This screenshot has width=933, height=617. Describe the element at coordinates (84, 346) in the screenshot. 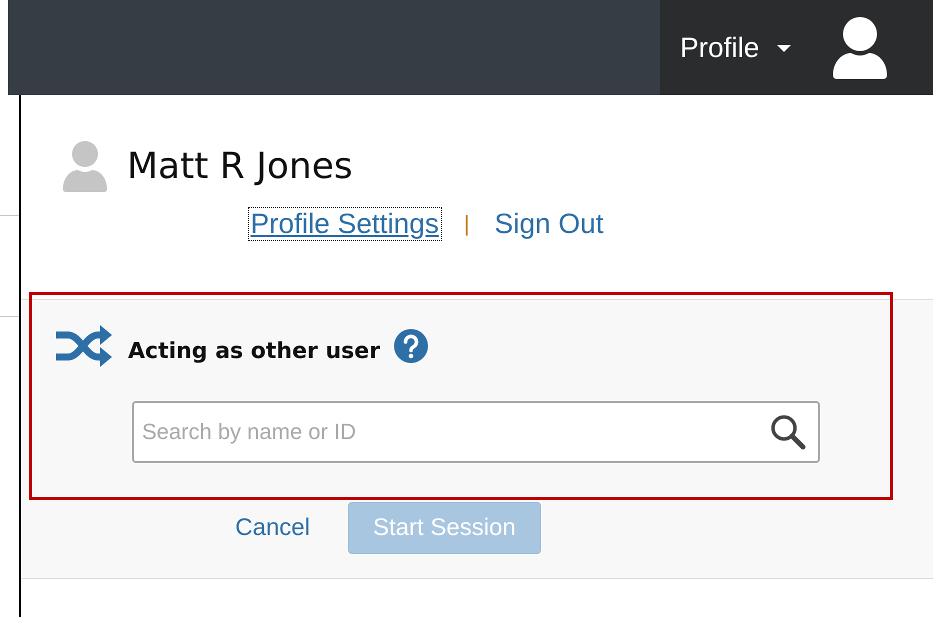

I see `shuffle-icon` at that location.